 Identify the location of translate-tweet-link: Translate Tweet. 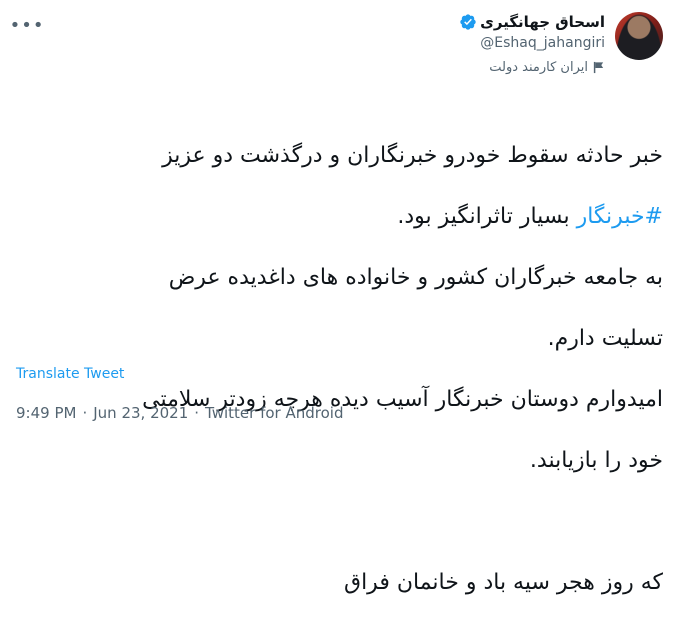
(70, 374).